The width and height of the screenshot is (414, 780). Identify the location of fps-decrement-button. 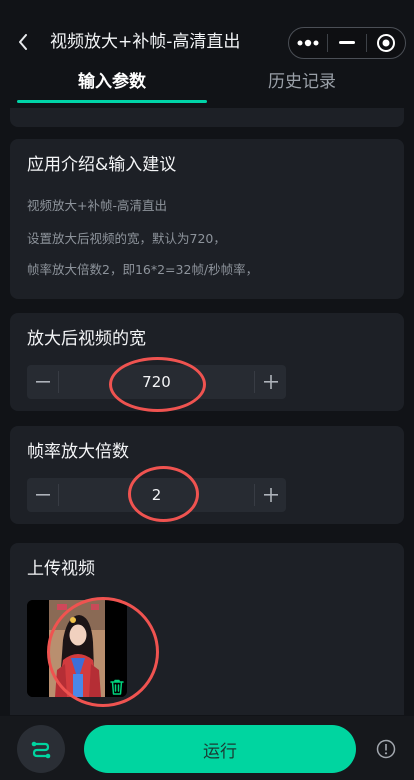
(42, 495).